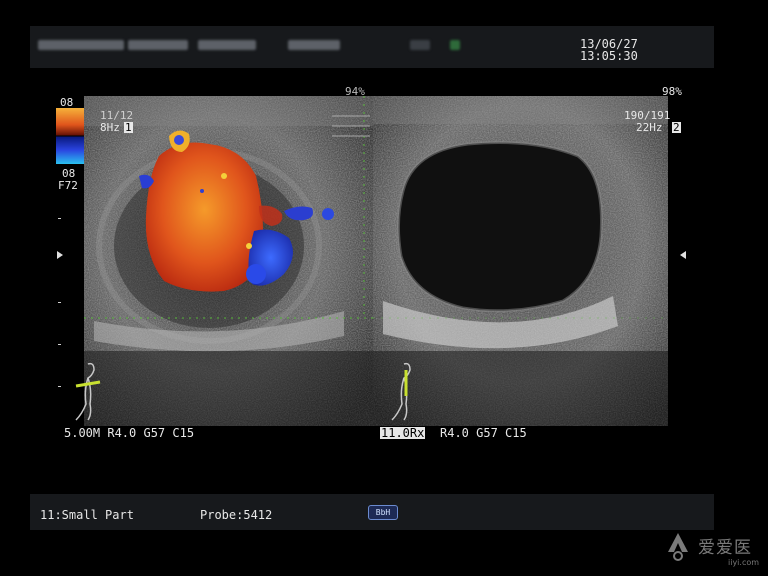 This screenshot has width=768, height=576. What do you see at coordinates (355, 91) in the screenshot?
I see `left-power: 94%` at bounding box center [355, 91].